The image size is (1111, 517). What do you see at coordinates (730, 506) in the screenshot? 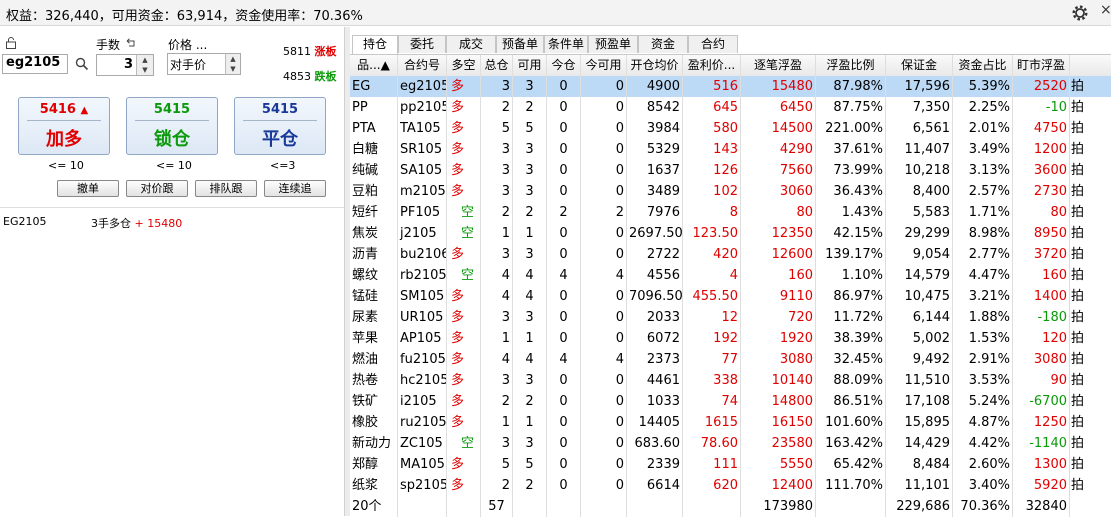
I see `table-footer: 20个 57 173980 229,686 70.36% 32840` at bounding box center [730, 506].